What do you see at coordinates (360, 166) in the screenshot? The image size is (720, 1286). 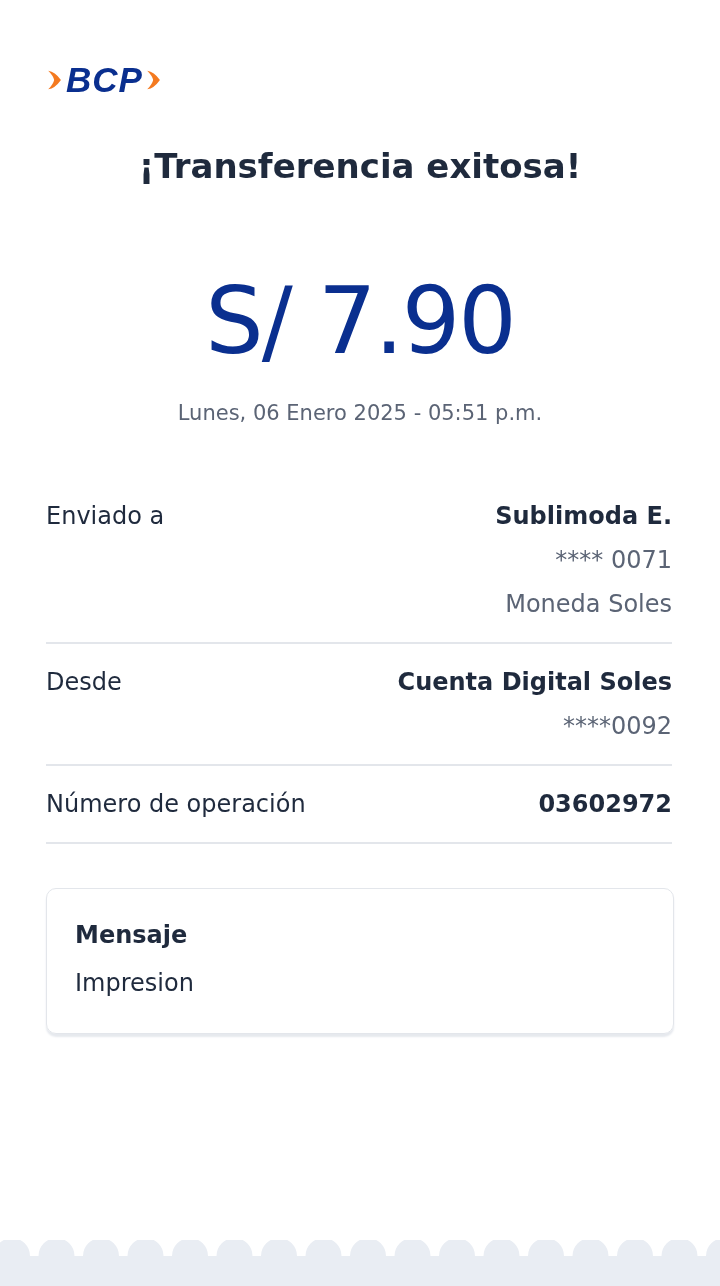 I see `success-title: ¡Transferencia exitosa!` at bounding box center [360, 166].